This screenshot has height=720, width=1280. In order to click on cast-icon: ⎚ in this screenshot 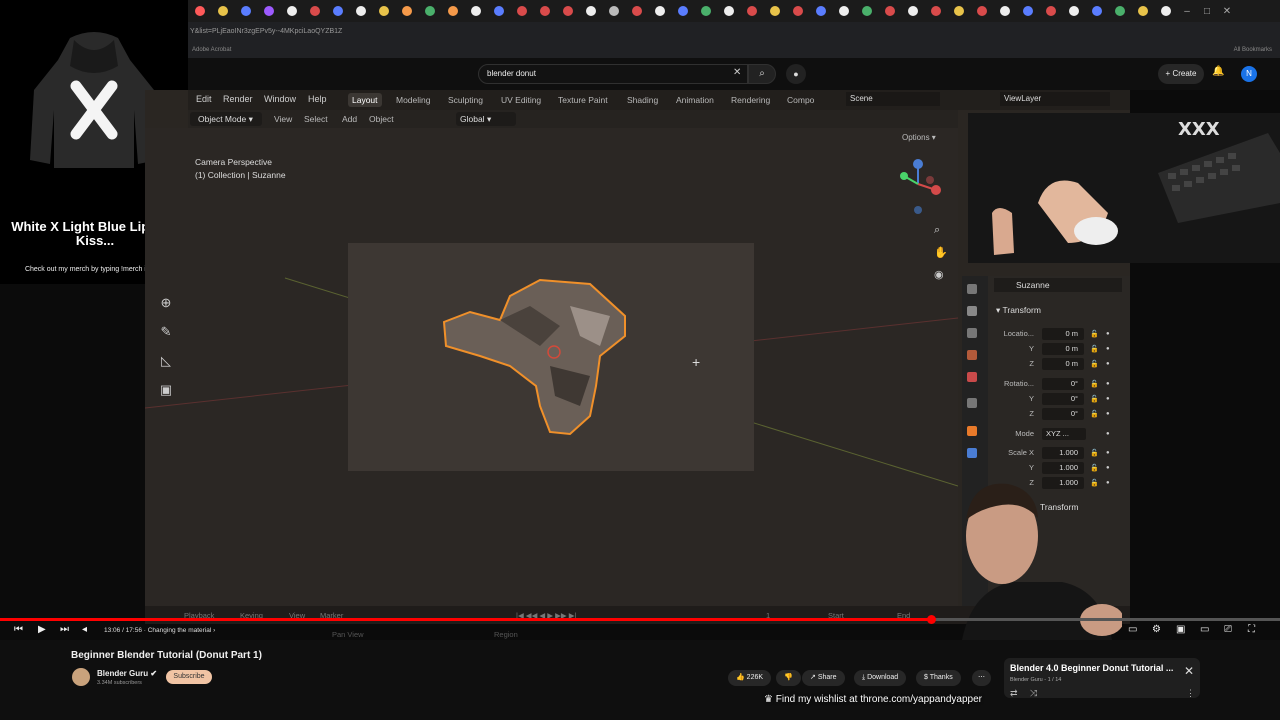, I will do `click(1228, 629)`.